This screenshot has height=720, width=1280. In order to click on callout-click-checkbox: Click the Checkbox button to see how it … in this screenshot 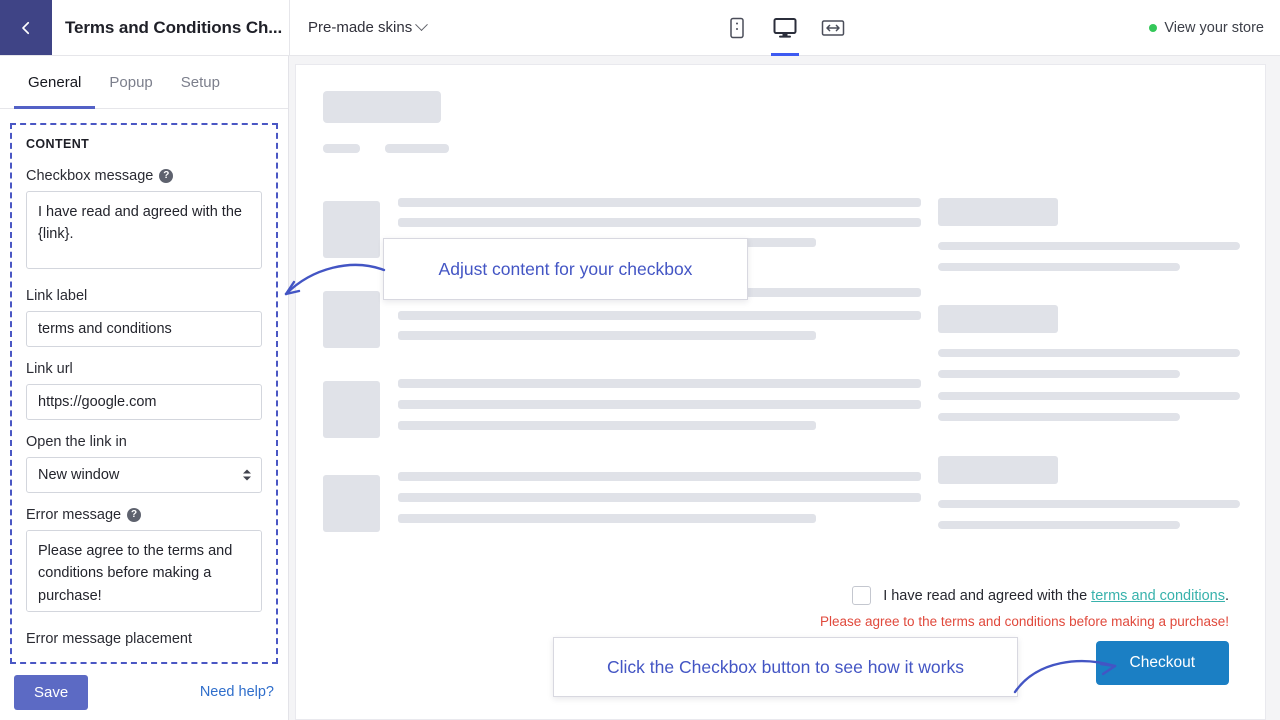, I will do `click(785, 667)`.